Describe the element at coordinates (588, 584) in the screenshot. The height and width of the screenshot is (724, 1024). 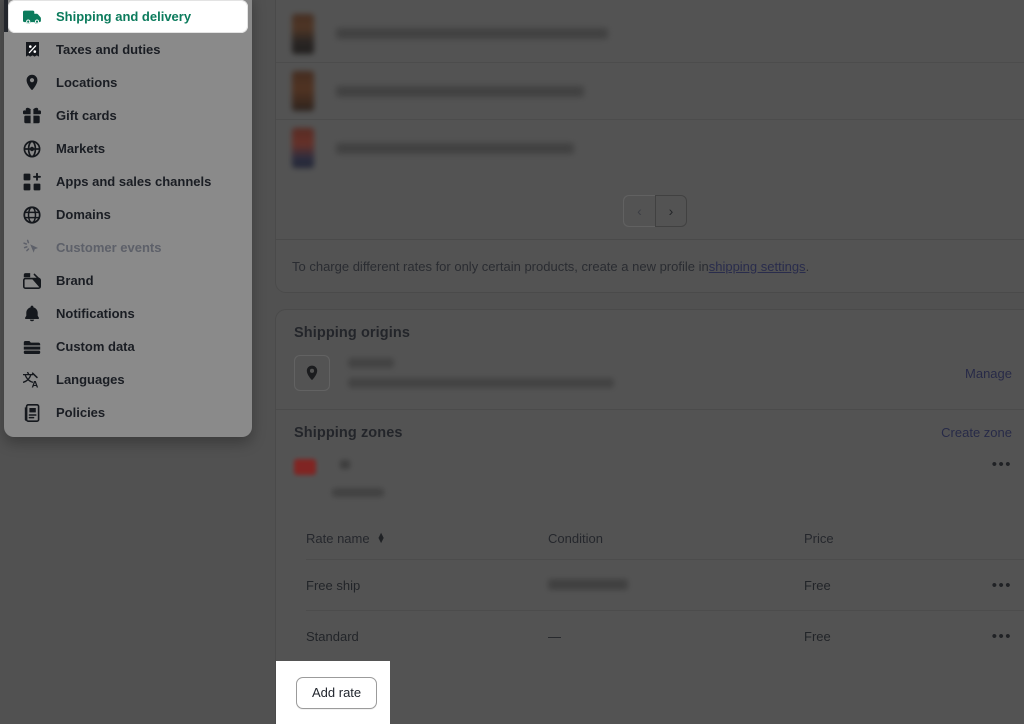
I see `rate-condition-value` at that location.